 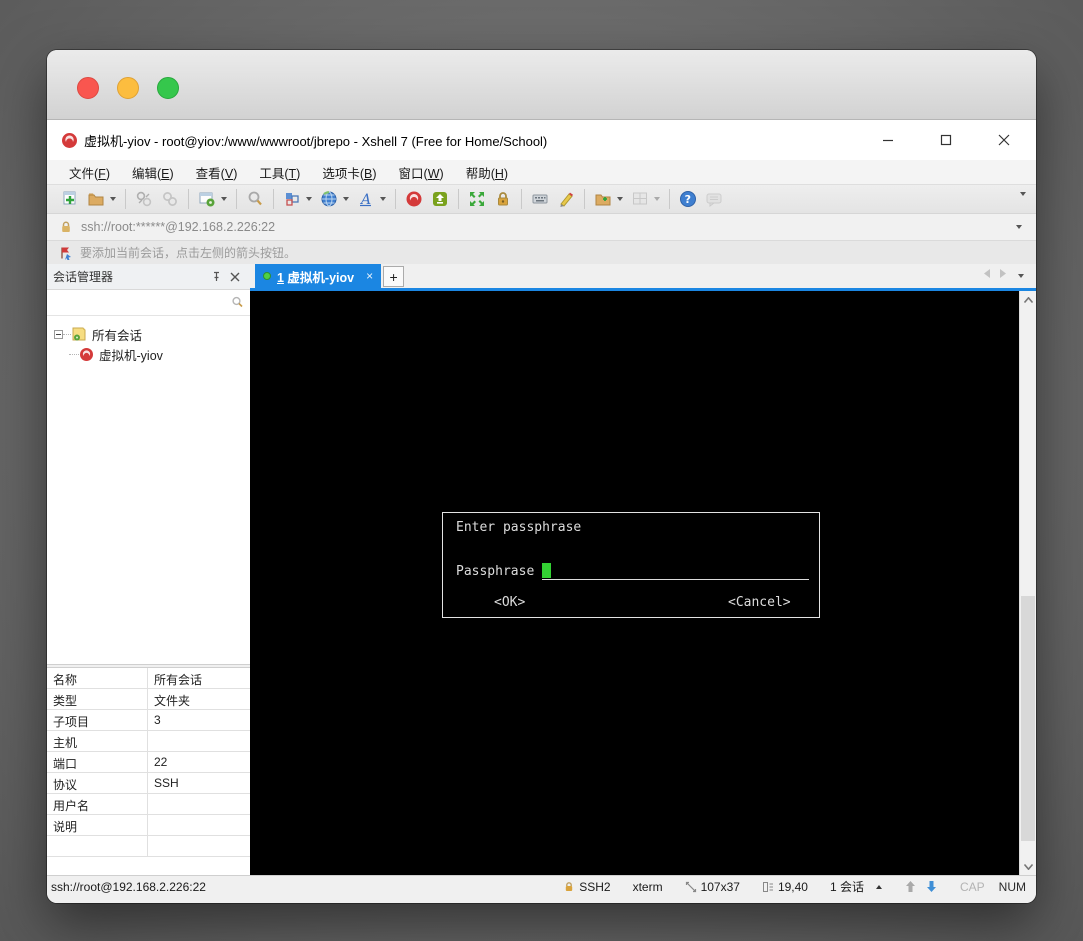 I want to click on tile-windows-icon, so click(x=640, y=199).